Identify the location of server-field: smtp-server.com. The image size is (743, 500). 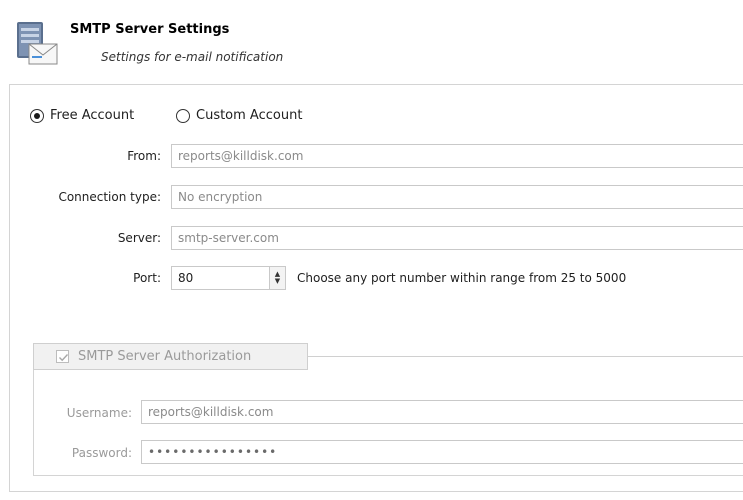
(457, 238).